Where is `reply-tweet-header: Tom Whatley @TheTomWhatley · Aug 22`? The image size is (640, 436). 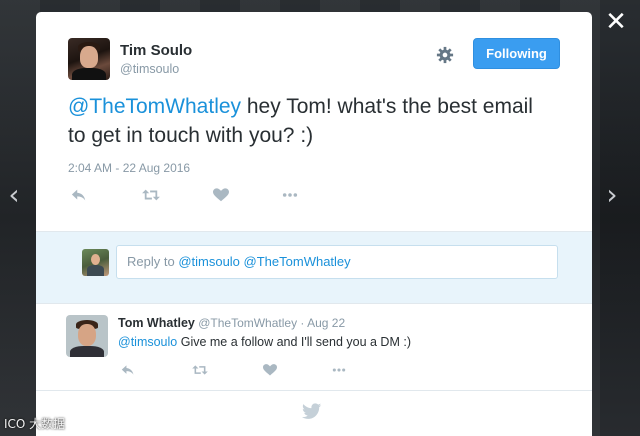
reply-tweet-header: Tom Whatley @TheTomWhatley · Aug 22 is located at coordinates (231, 323).